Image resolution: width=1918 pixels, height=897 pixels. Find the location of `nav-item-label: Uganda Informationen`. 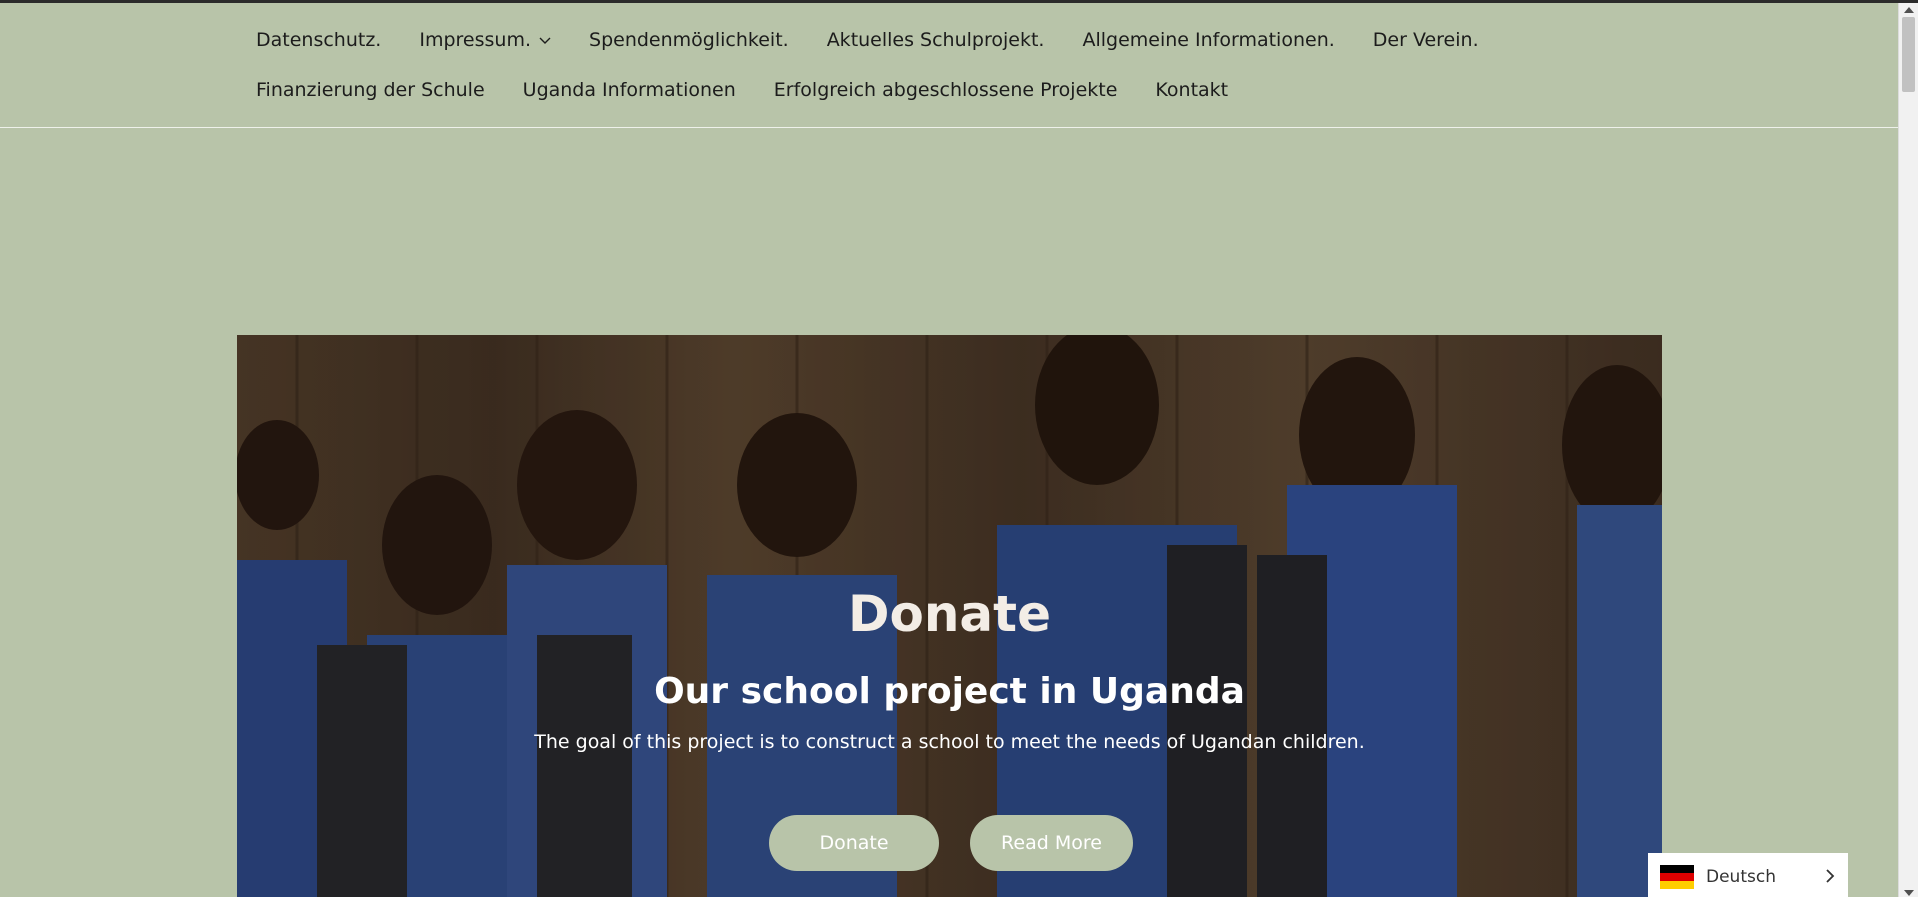

nav-item-label: Uganda Informationen is located at coordinates (629, 90).